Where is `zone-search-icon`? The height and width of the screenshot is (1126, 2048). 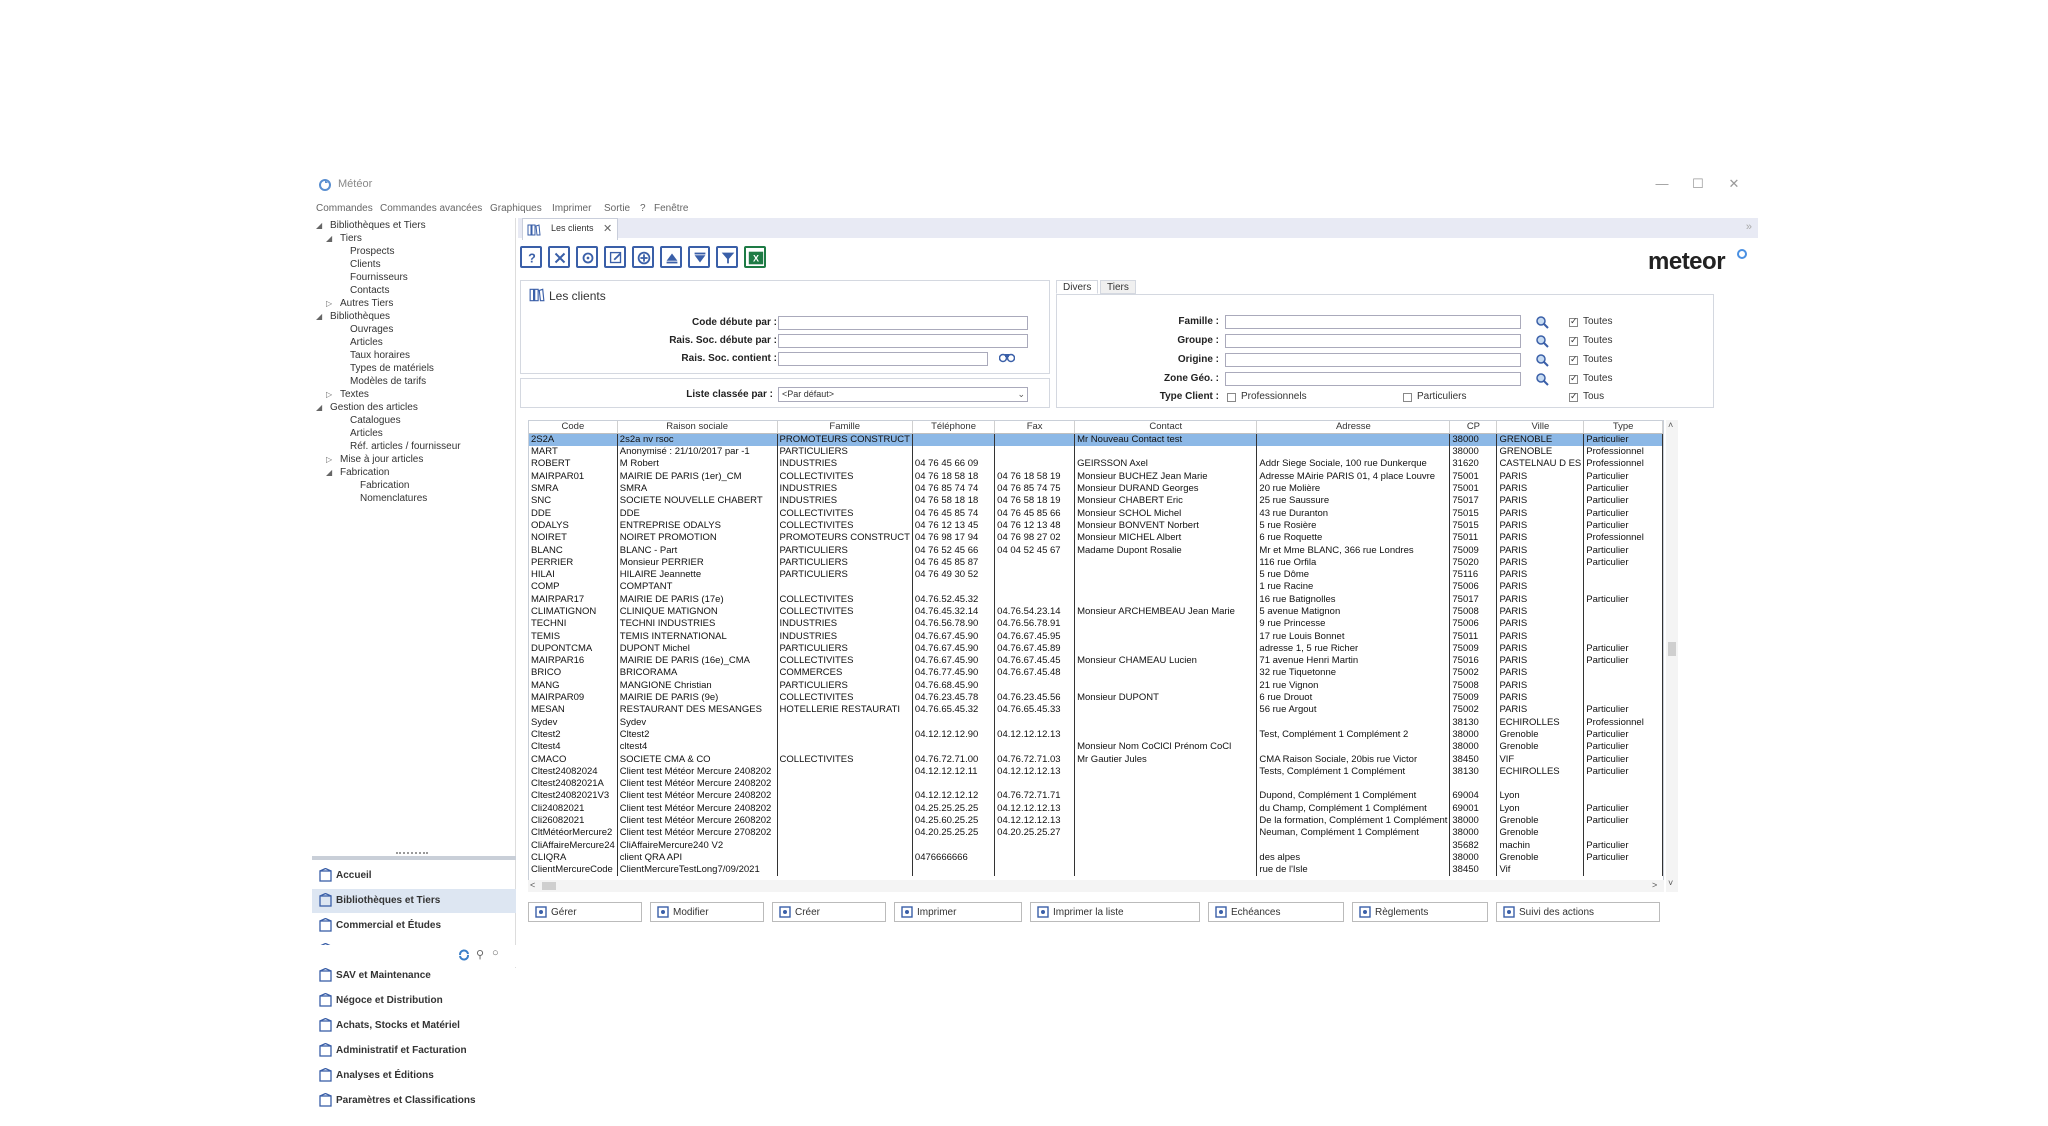 zone-search-icon is located at coordinates (1542, 379).